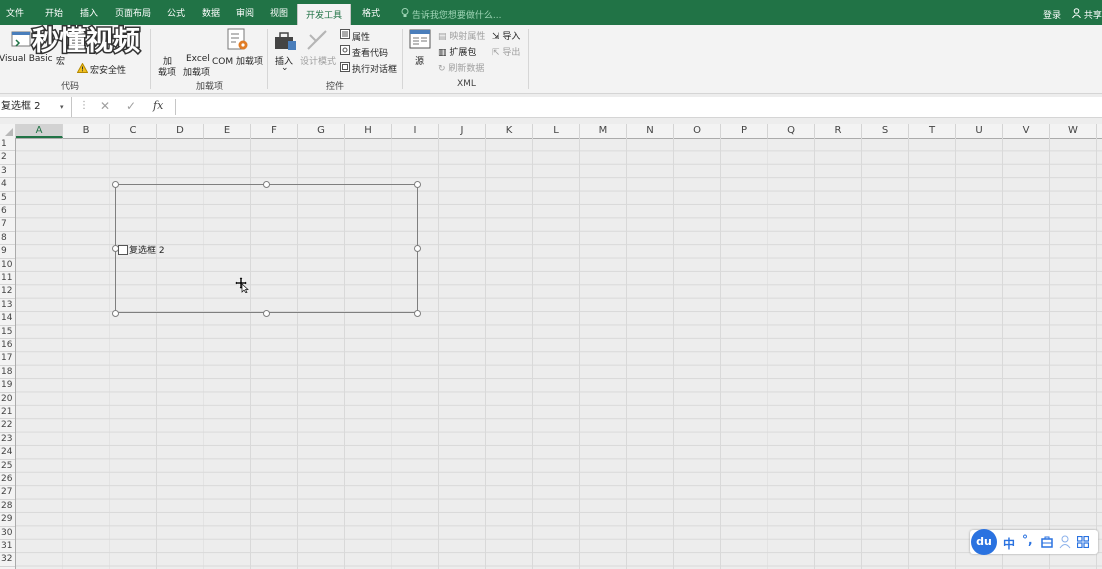 This screenshot has width=1102, height=569. I want to click on resize-handle-top, so click(266, 184).